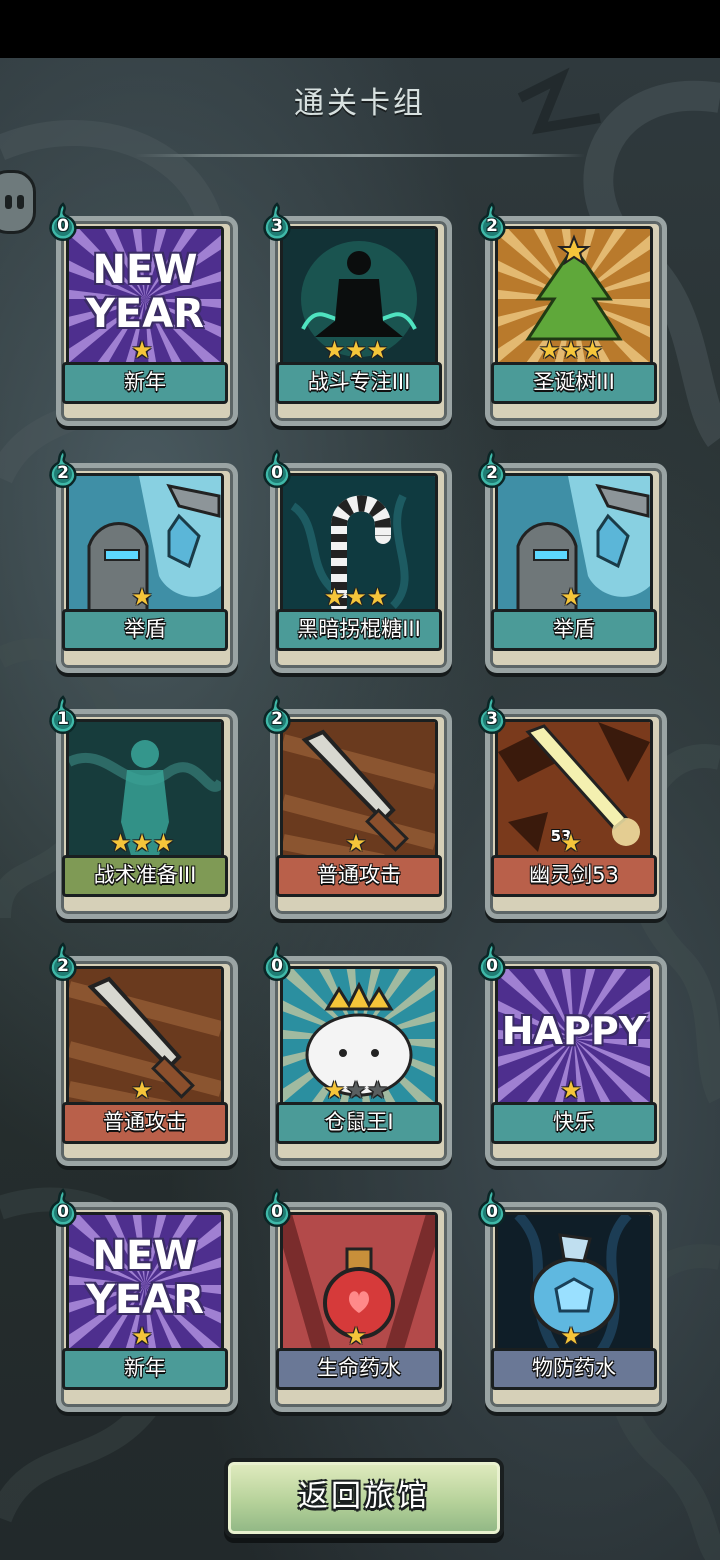 The height and width of the screenshot is (1560, 720). Describe the element at coordinates (360, 29) in the screenshot. I see `status-bar` at that location.